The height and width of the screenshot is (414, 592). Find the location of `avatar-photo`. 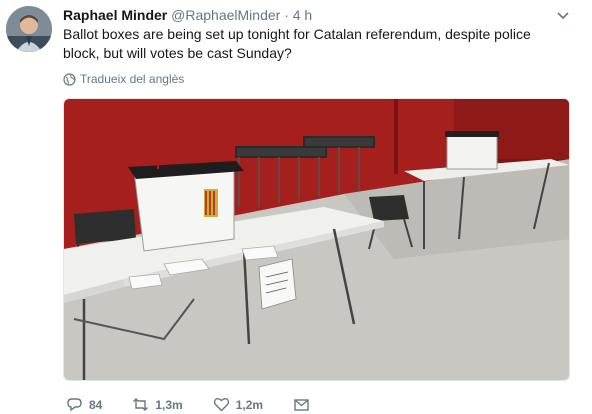

avatar-photo is located at coordinates (29, 29).